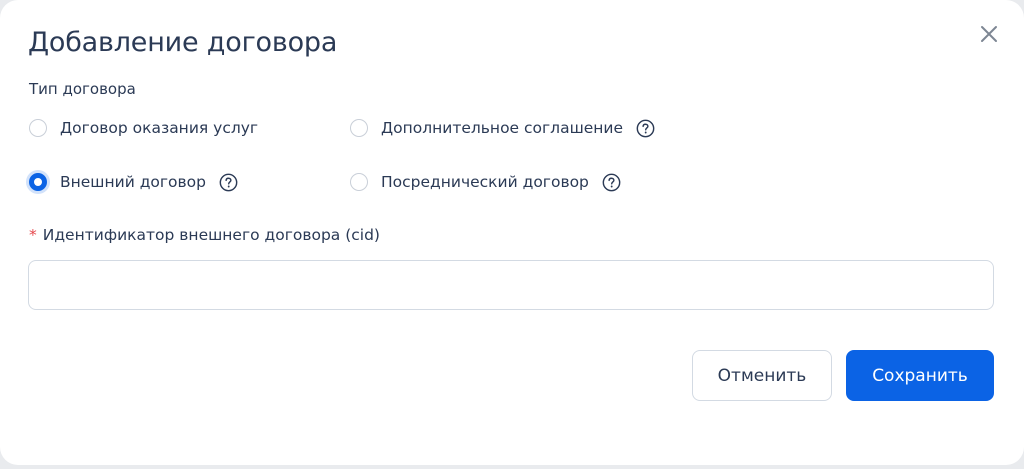 This screenshot has height=469, width=1024. I want to click on radio-intermediary-contract: Посреднический договор, so click(485, 182).